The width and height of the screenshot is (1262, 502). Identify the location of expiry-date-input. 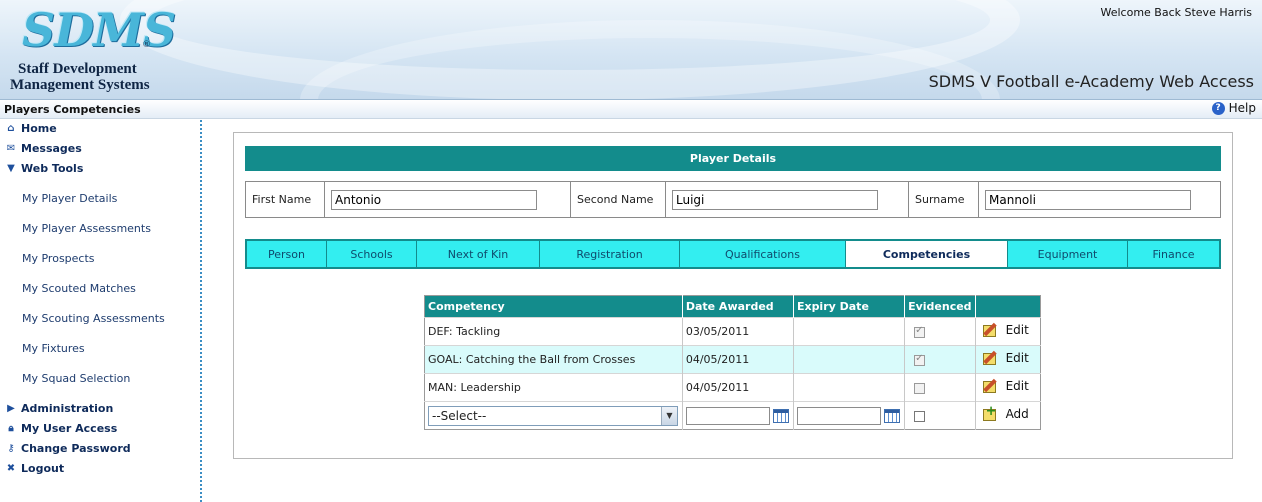
(838, 415).